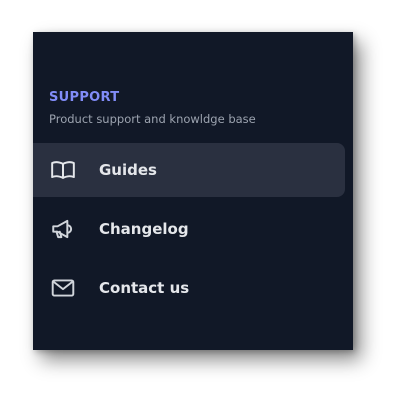 The height and width of the screenshot is (416, 418). Describe the element at coordinates (128, 170) in the screenshot. I see `nav-item-label: Guides` at that location.